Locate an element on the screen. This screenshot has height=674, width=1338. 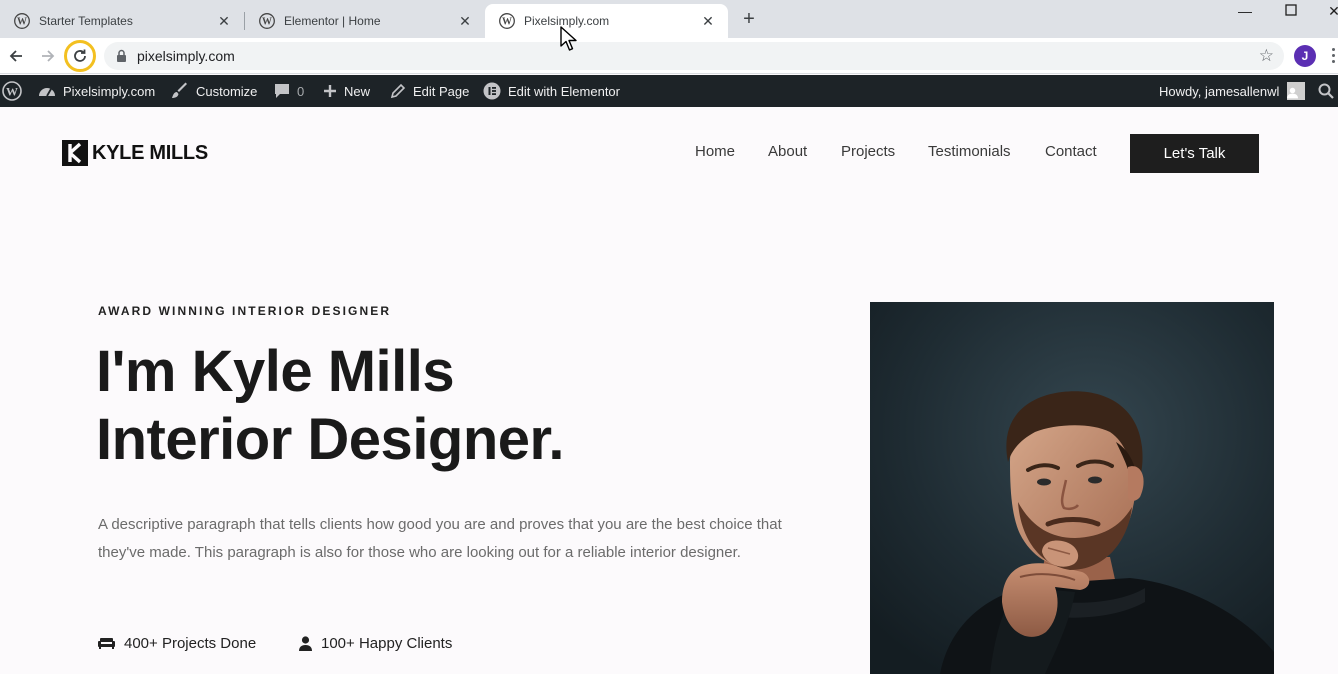
plus-icon is located at coordinates (330, 91).